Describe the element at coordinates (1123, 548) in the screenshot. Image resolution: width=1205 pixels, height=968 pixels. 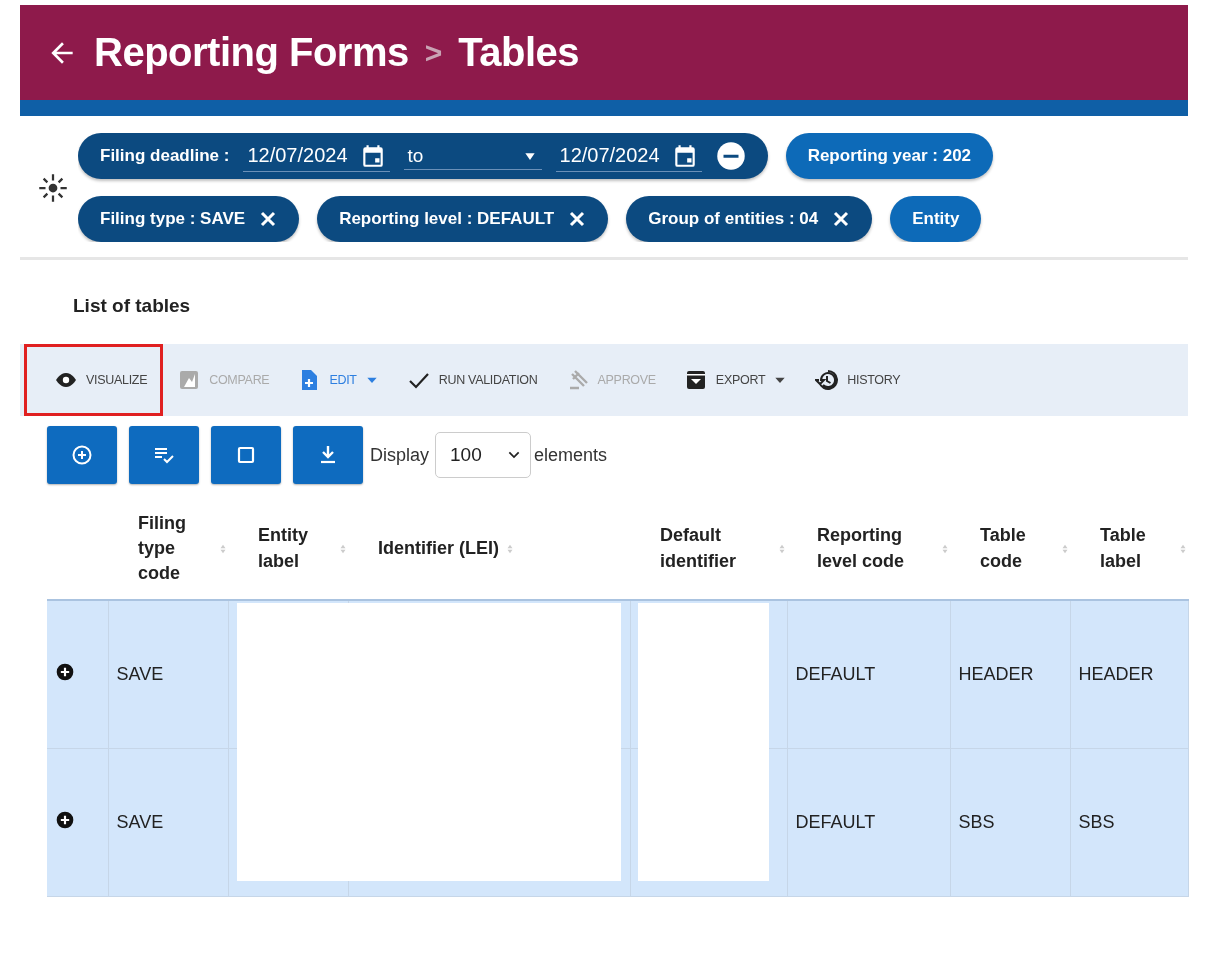
I see `column-header-text: Table label` at that location.